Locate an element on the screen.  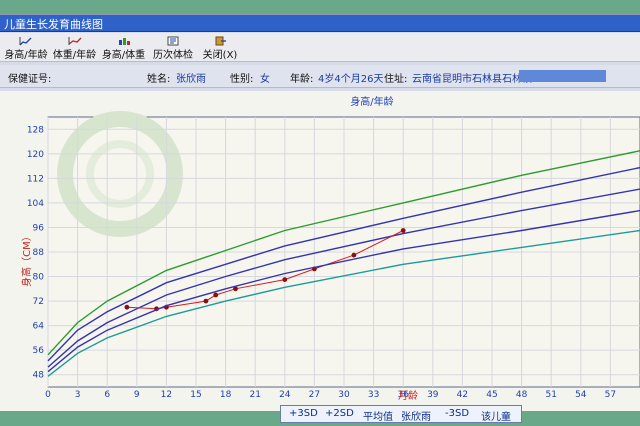
y-tick-label: 96 is located at coordinates (39, 228).